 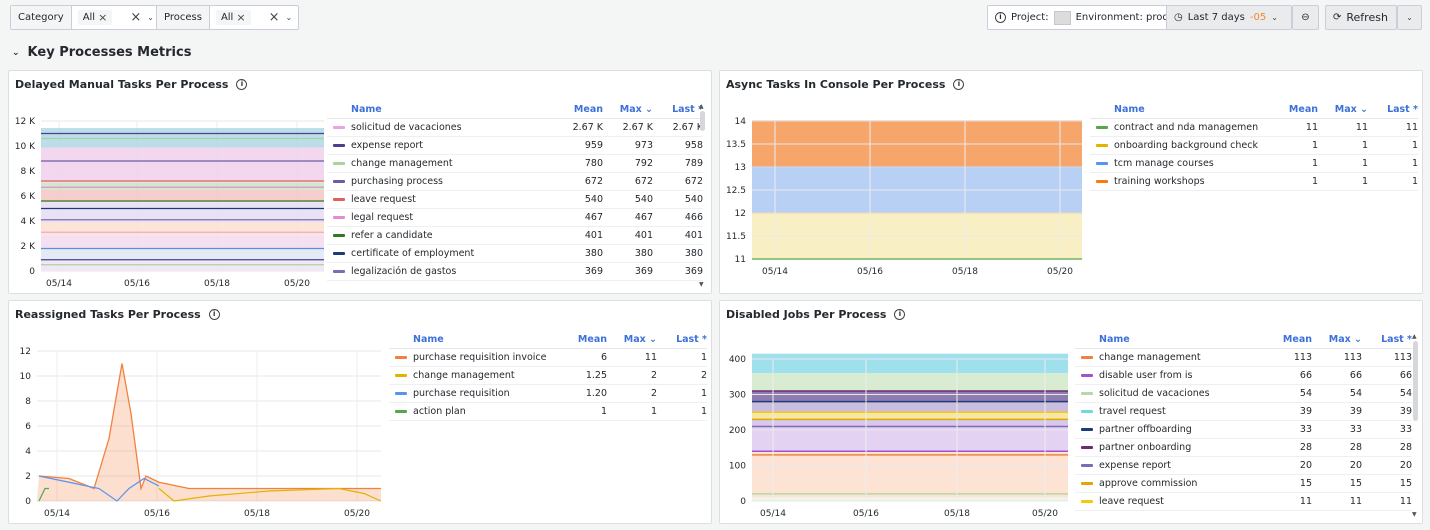 What do you see at coordinates (596, 375) in the screenshot?
I see `legend-mean-value: 1.25` at bounding box center [596, 375].